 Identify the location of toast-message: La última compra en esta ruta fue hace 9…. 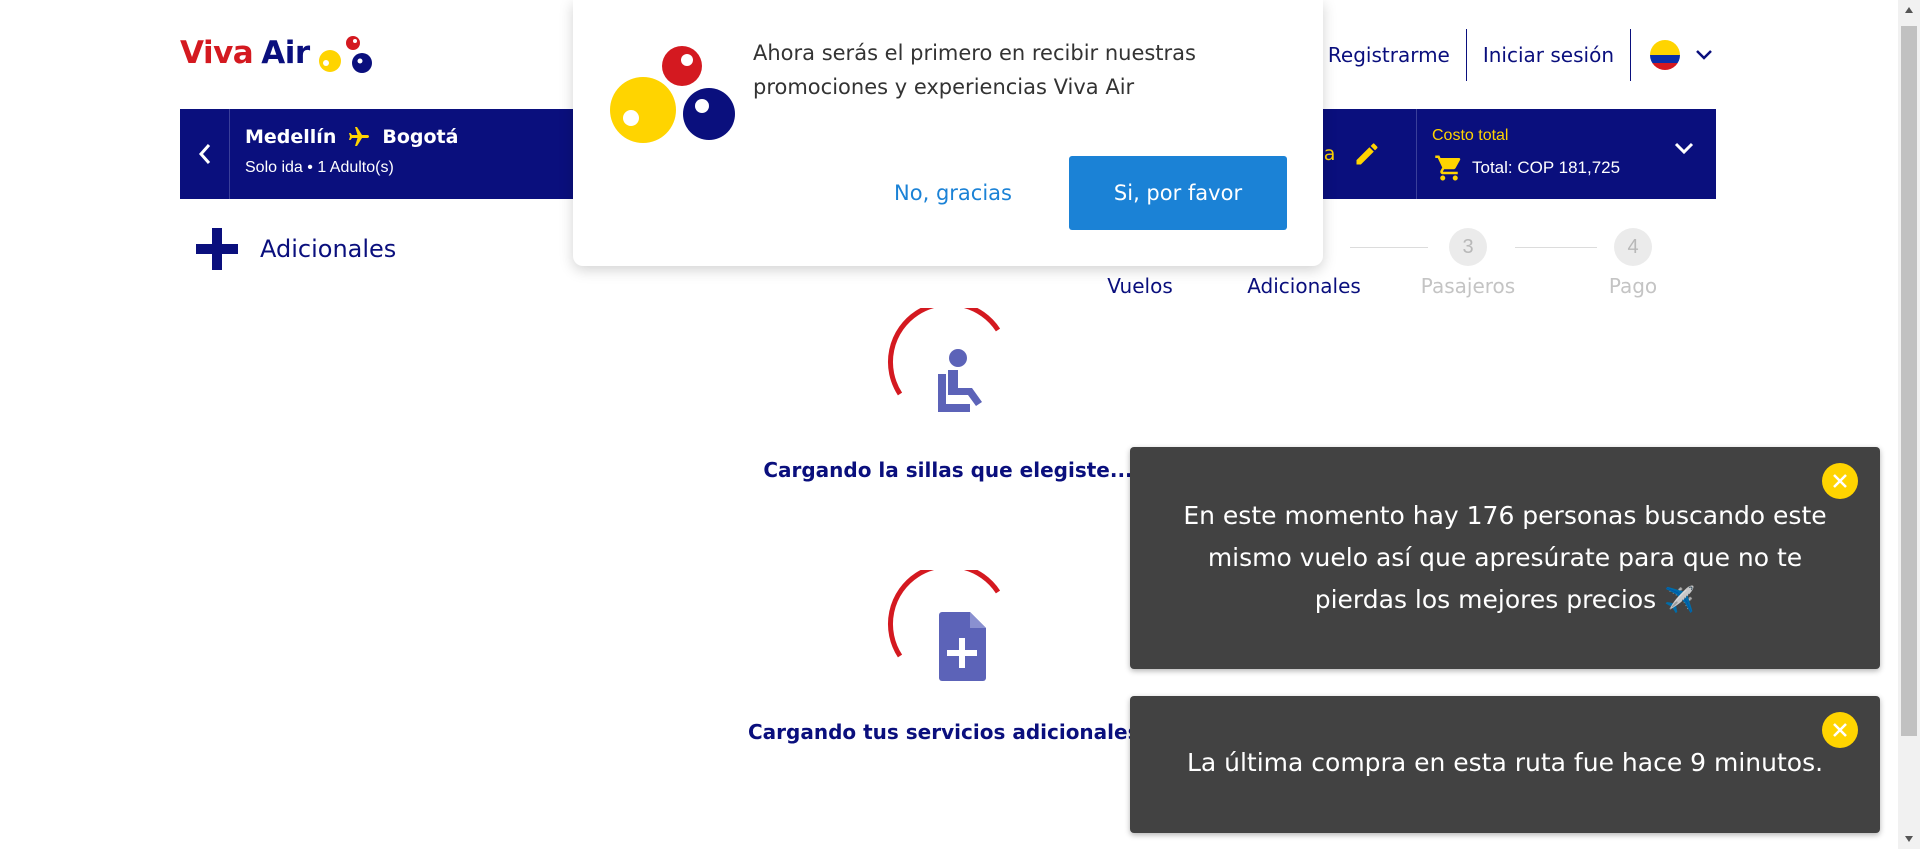
(1505, 762).